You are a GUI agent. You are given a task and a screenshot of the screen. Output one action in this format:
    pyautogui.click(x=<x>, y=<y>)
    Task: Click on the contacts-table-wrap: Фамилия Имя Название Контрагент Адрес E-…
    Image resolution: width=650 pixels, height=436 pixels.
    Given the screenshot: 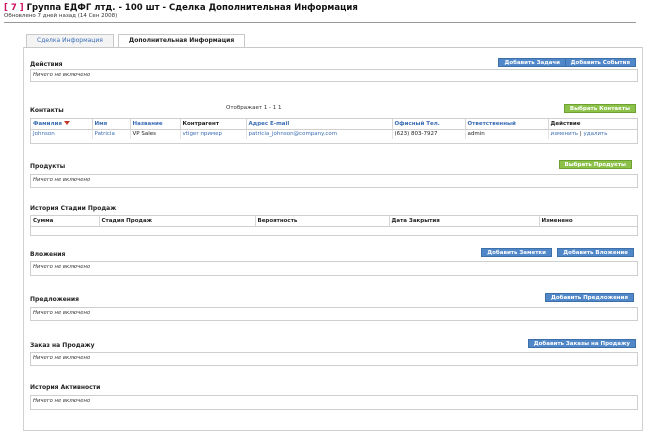 What is the action you would take?
    pyautogui.click(x=334, y=131)
    